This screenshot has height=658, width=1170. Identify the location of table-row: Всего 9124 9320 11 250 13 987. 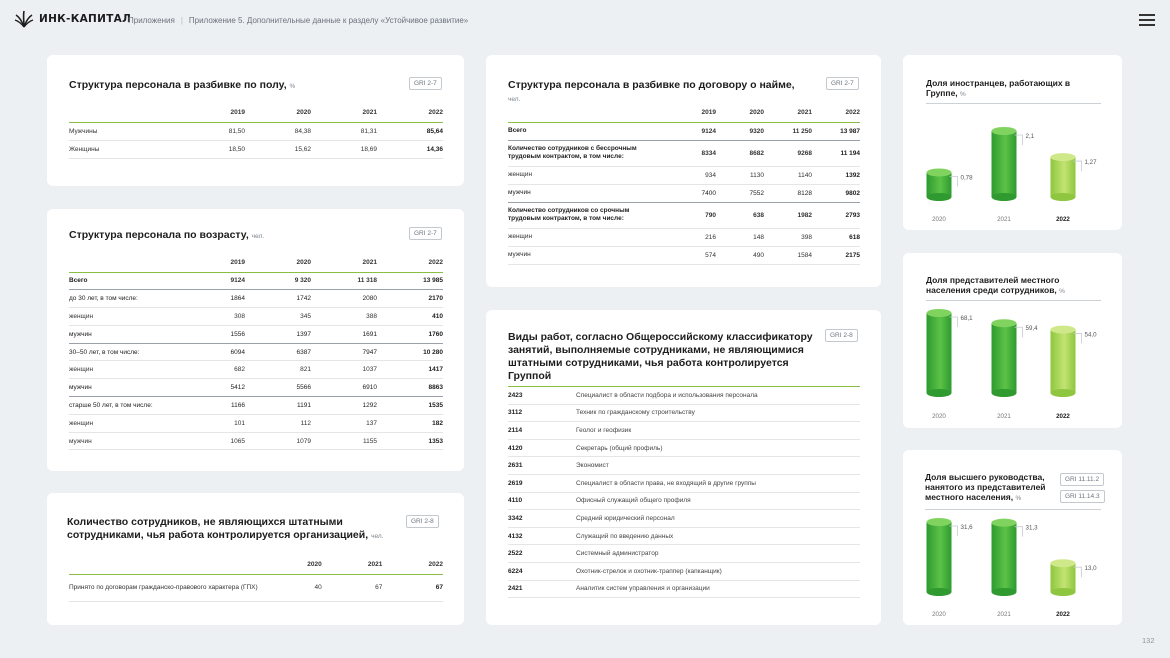
(684, 131).